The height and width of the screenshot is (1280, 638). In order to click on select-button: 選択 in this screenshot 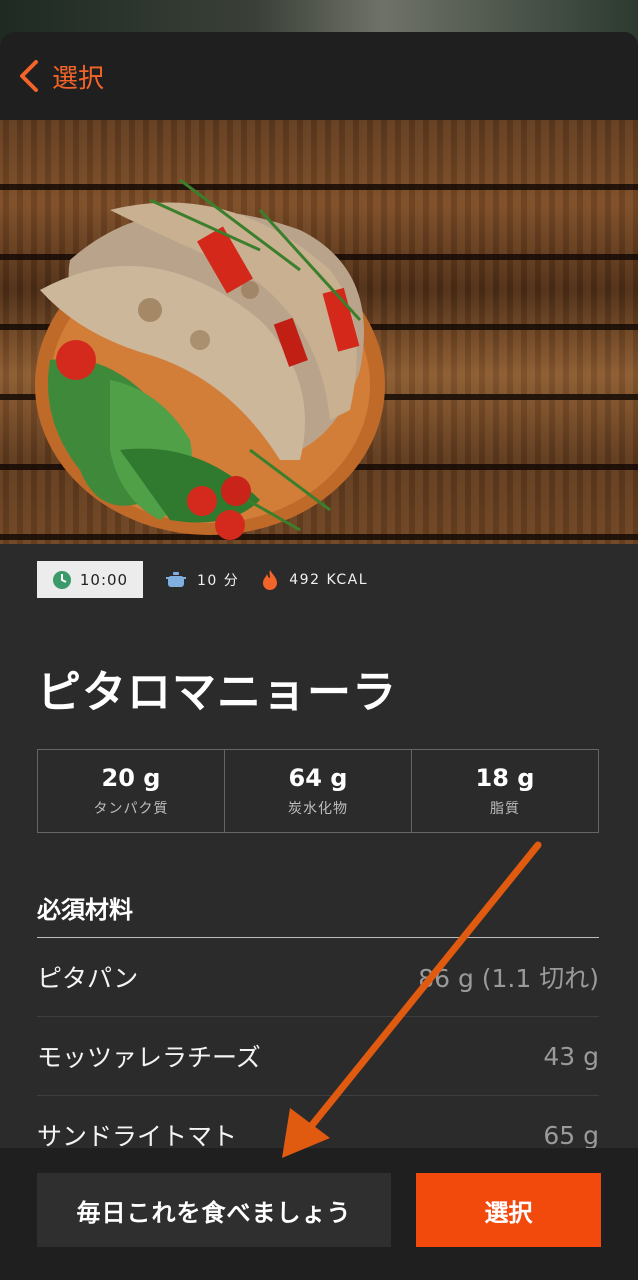, I will do `click(508, 1210)`.